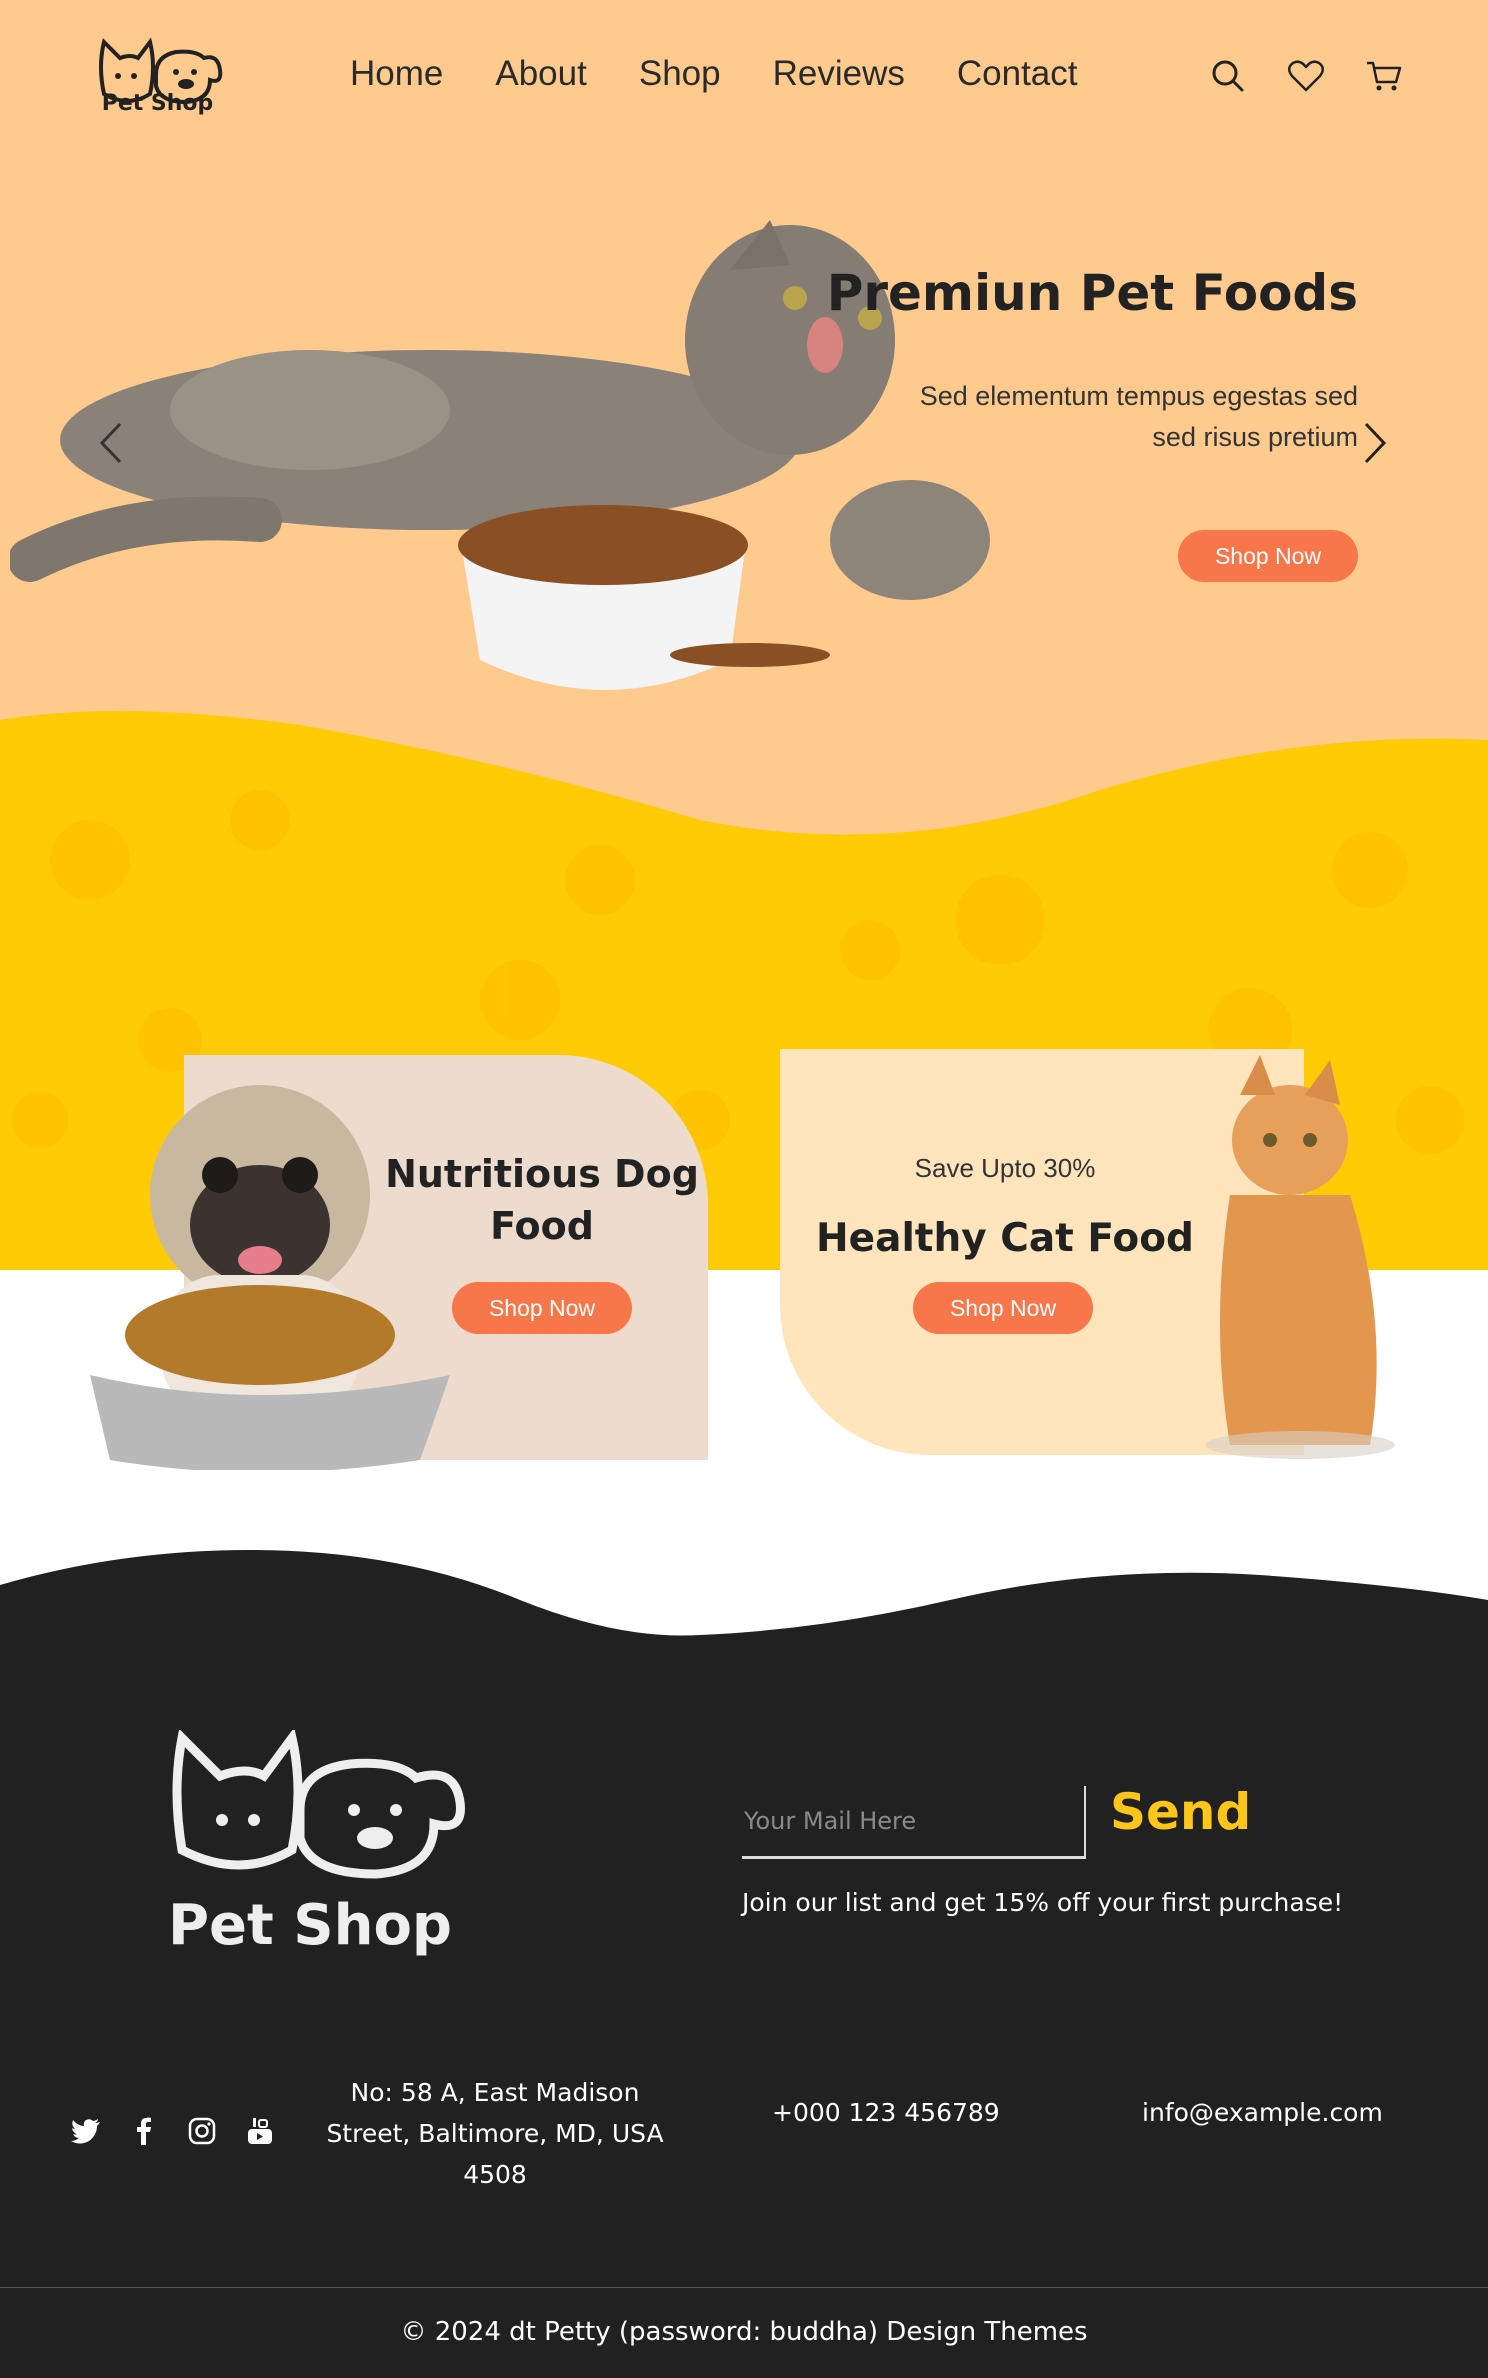  Describe the element at coordinates (260, 2131) in the screenshot. I see `youtube-icon` at that location.